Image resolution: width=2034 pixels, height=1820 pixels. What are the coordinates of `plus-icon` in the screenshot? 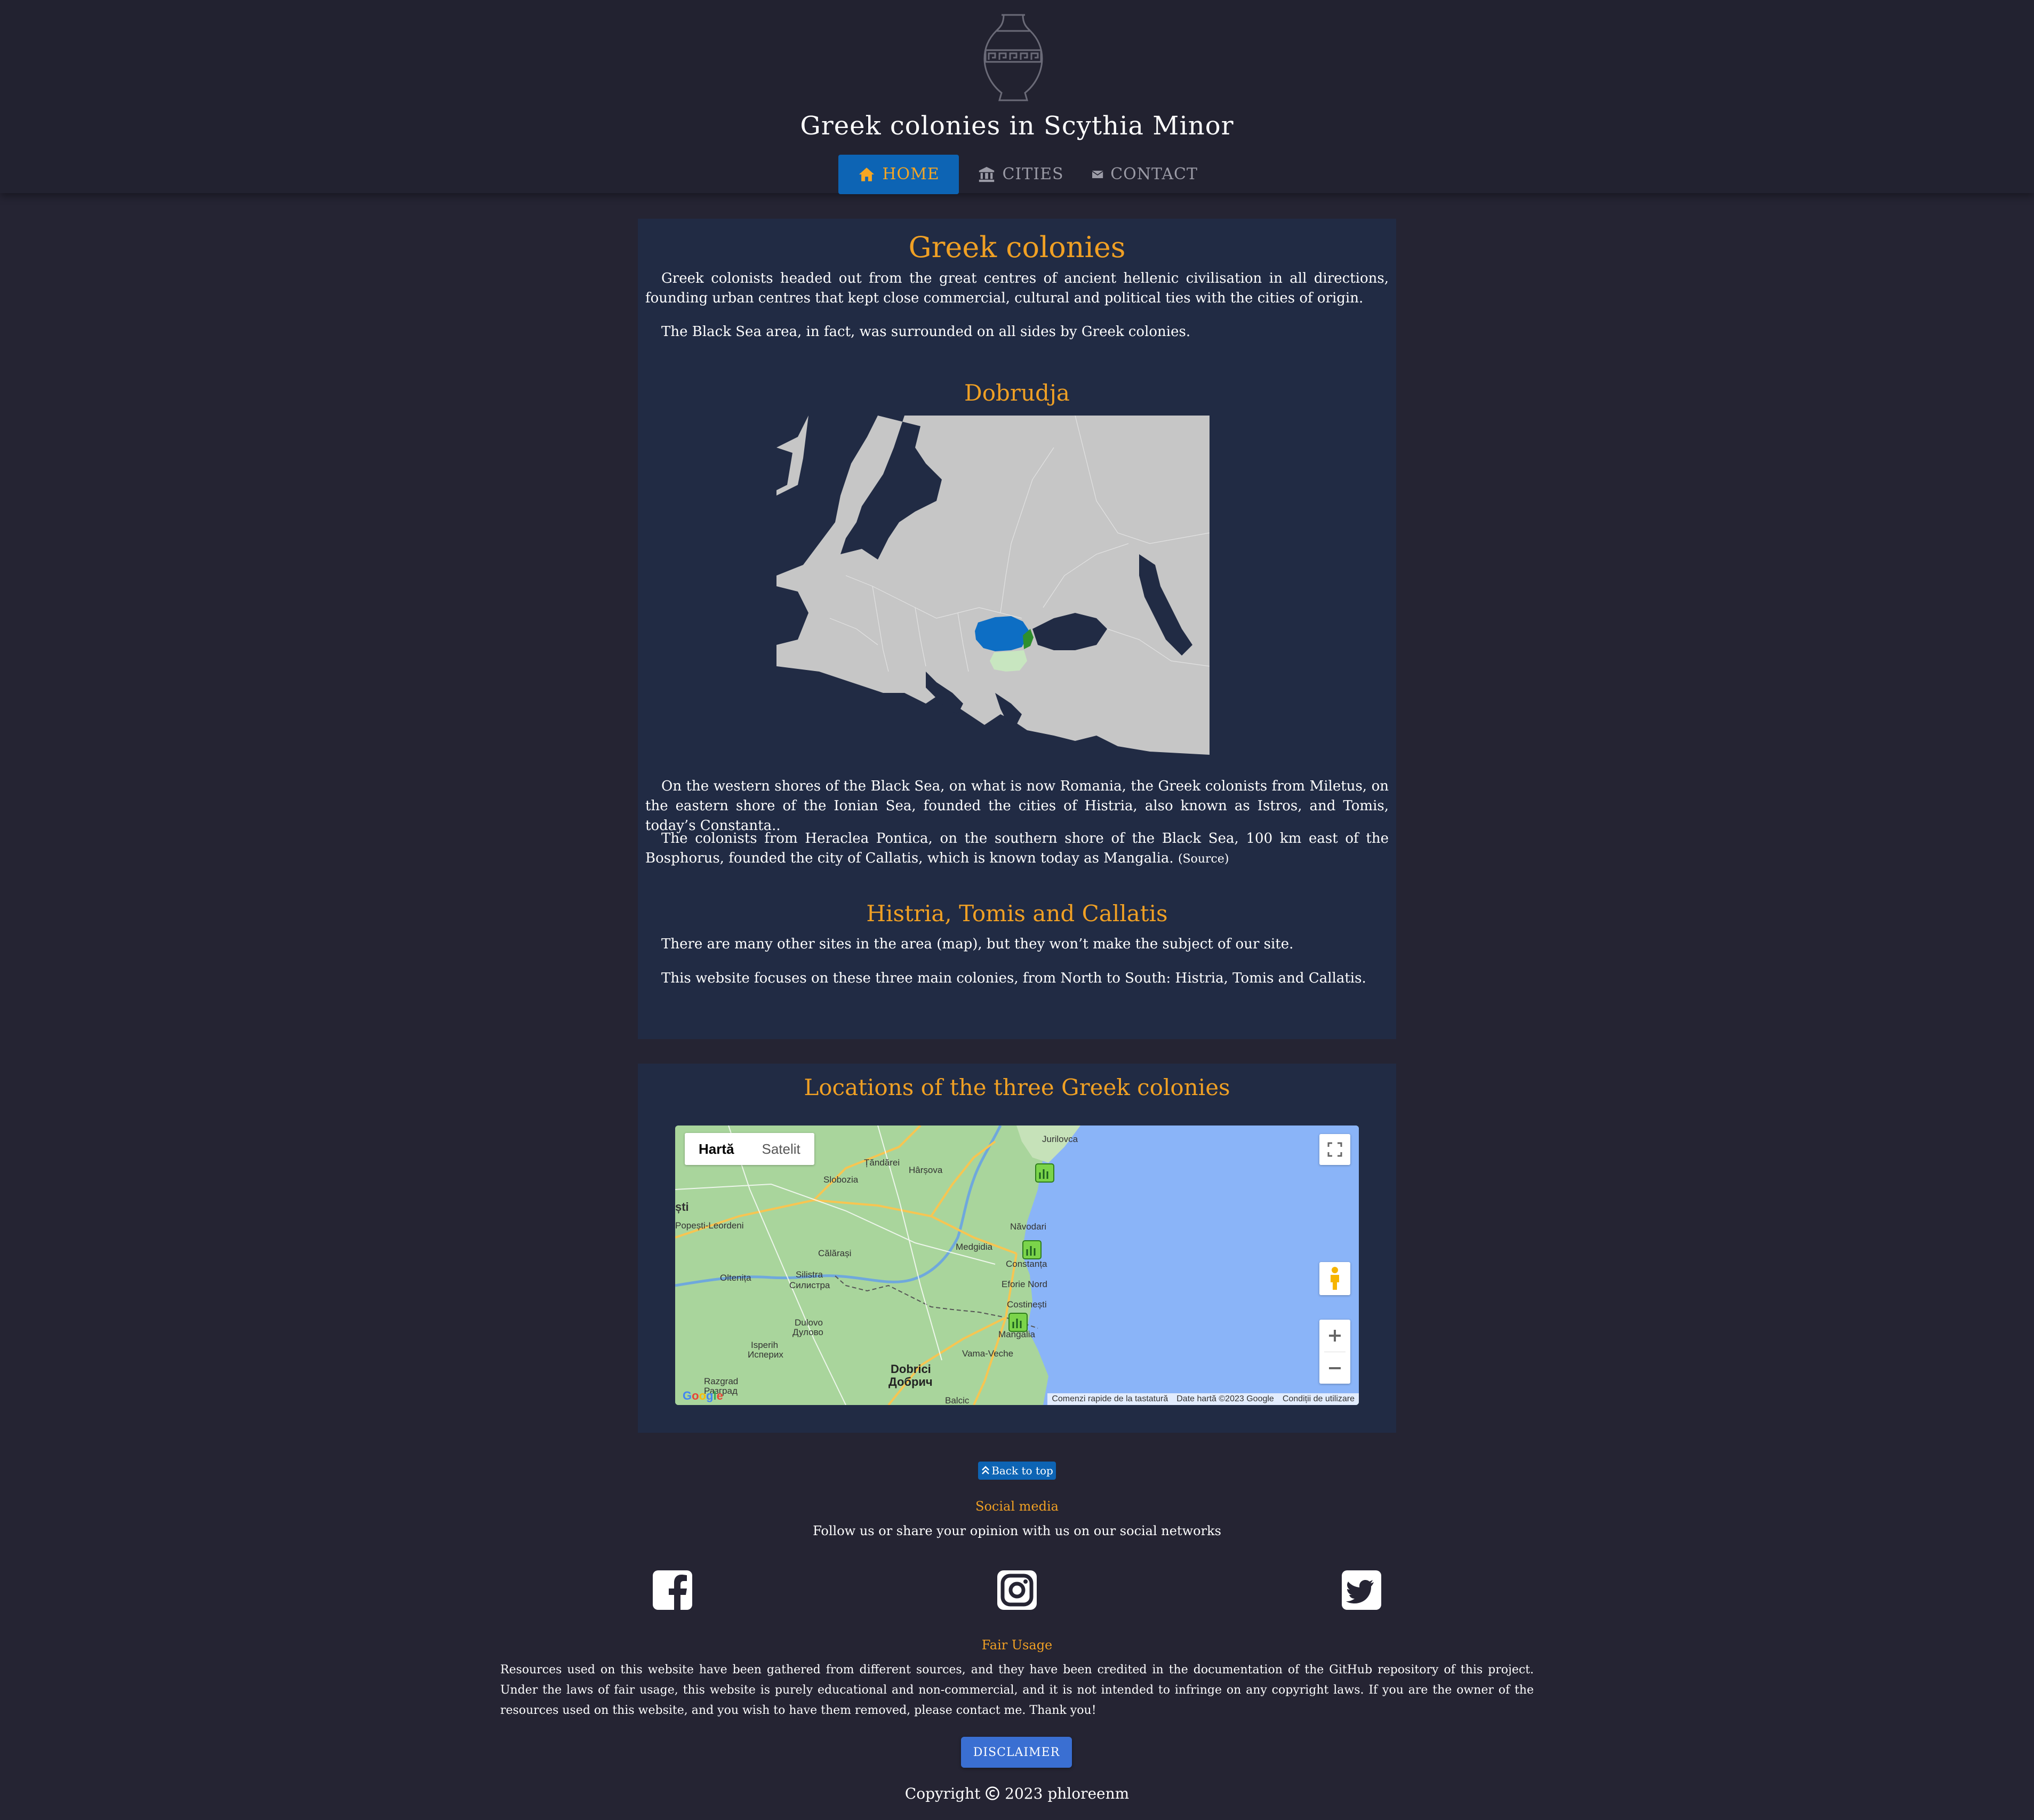 It's located at (1335, 1336).